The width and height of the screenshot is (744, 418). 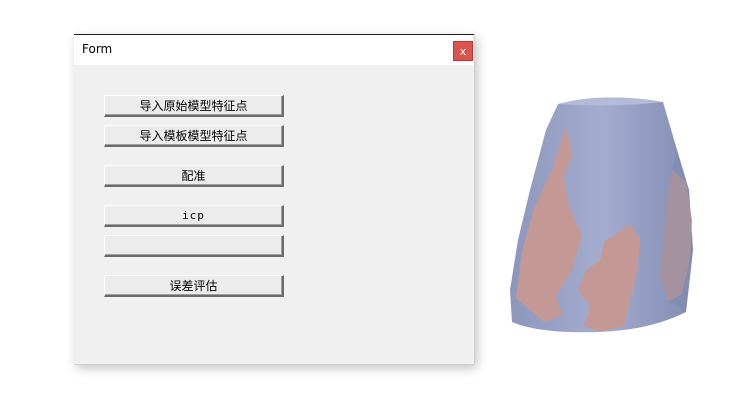 I want to click on import-original-button: 导入原始模型特征点, so click(x=194, y=106).